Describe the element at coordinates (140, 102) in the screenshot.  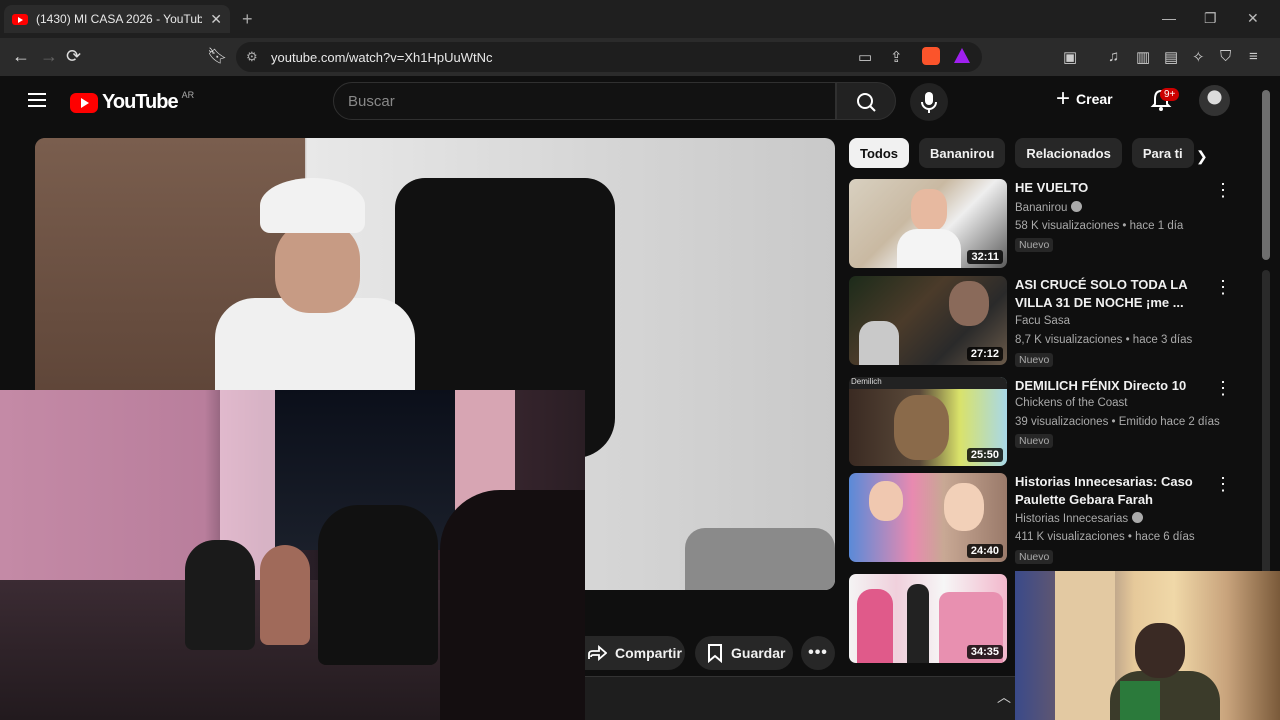
I see `youtube-wordmark: YouTube` at that location.